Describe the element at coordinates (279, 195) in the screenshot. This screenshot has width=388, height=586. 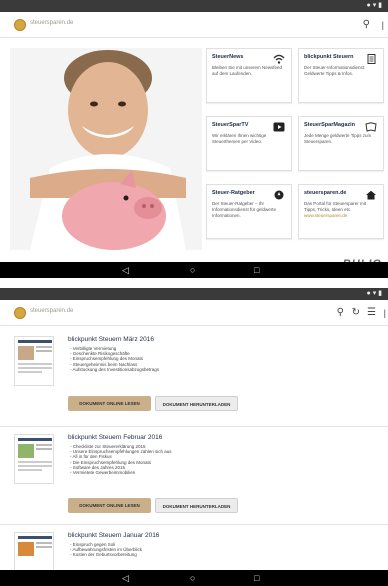
I see `compass-icon` at that location.